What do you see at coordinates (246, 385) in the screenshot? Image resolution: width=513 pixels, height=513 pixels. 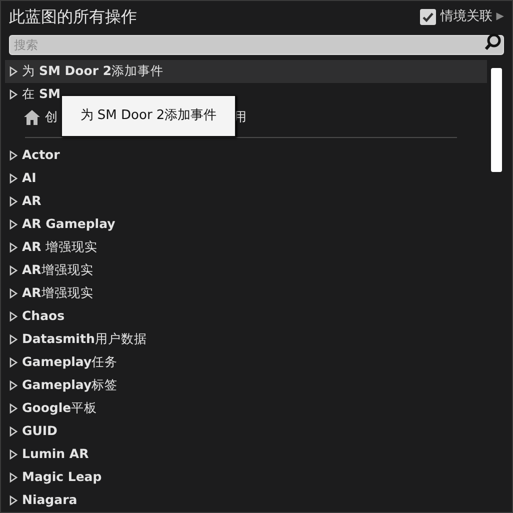 I see `category-row: Gameplay标签` at bounding box center [246, 385].